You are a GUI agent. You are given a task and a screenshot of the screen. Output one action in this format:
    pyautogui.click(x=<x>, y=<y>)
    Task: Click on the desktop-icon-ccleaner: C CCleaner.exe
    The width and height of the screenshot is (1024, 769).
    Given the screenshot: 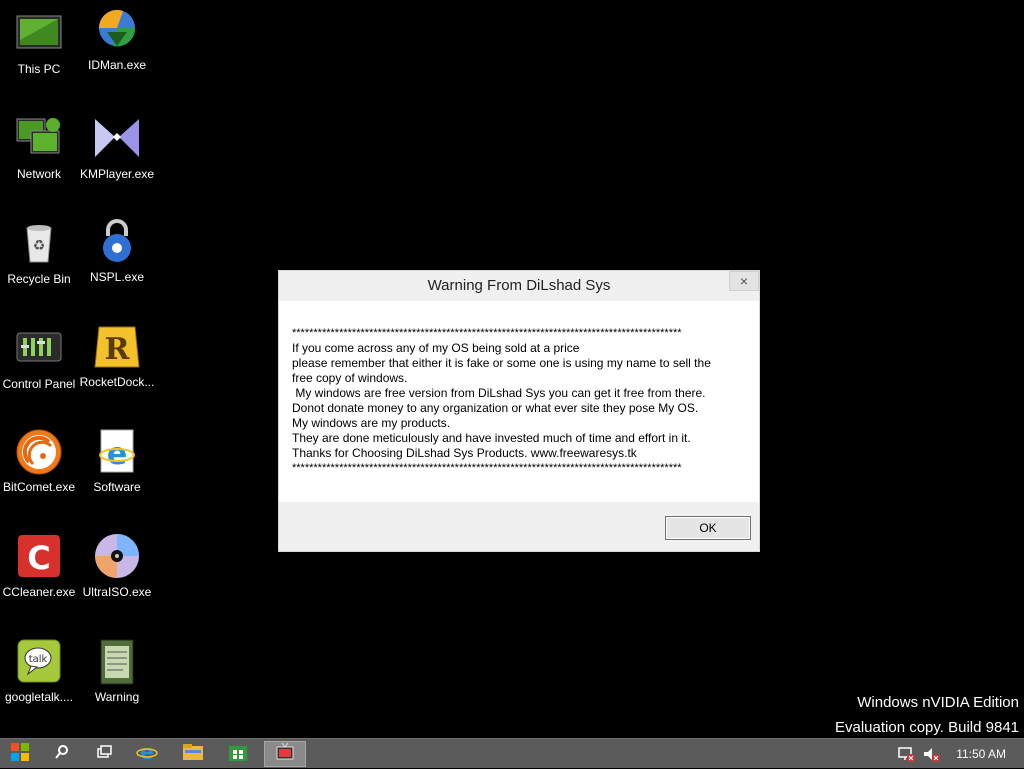 What is the action you would take?
    pyautogui.click(x=39, y=566)
    